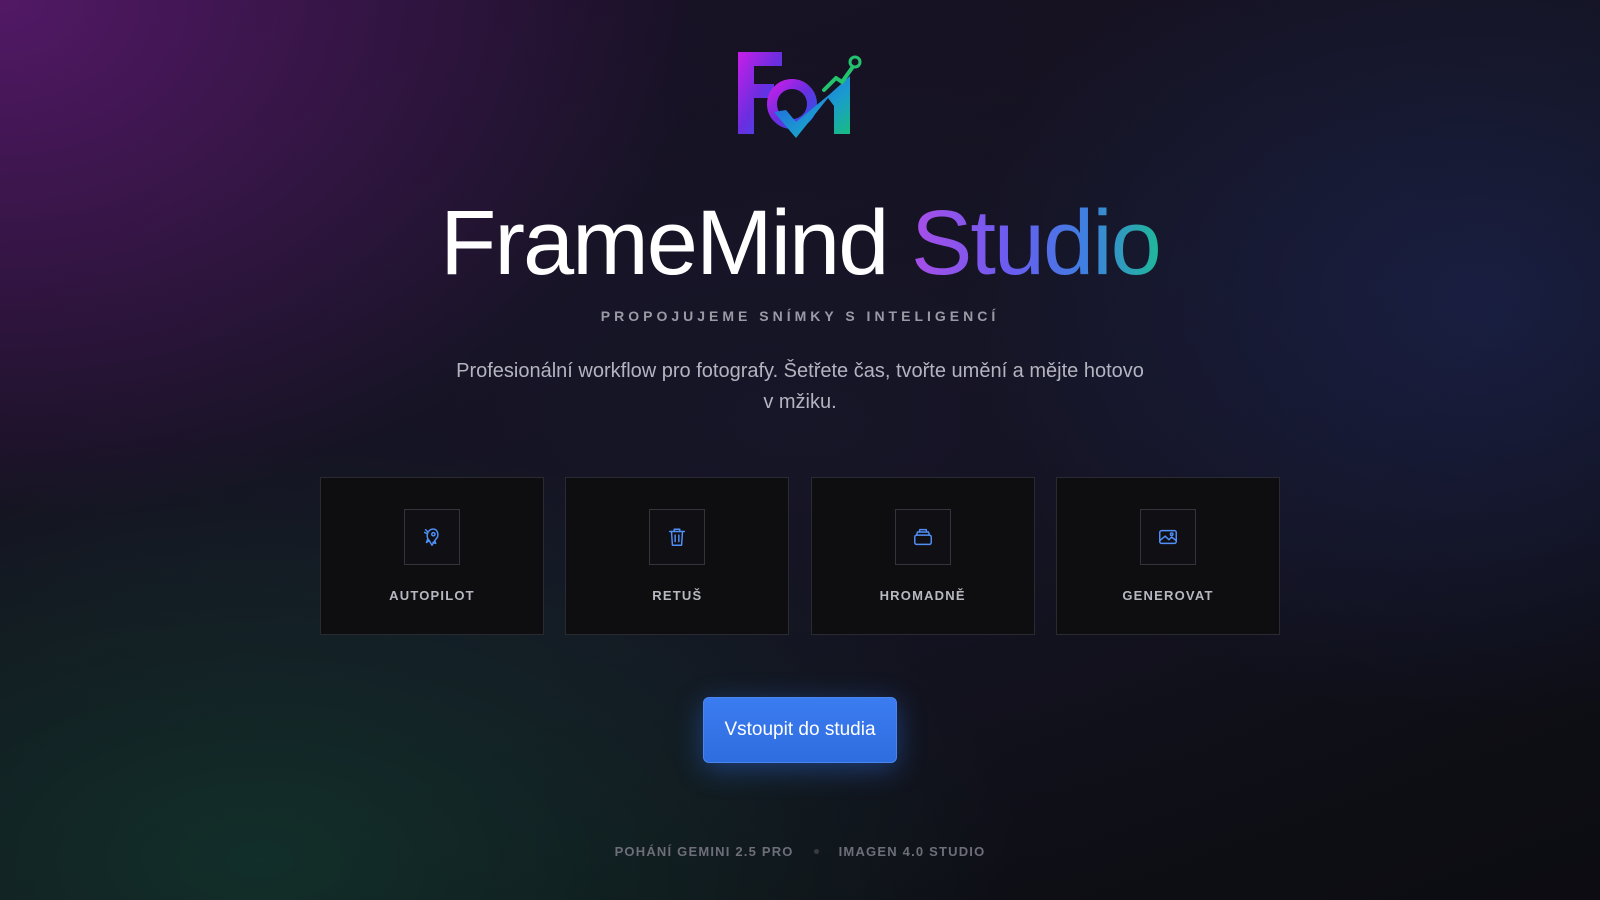 This screenshot has height=900, width=1600. Describe the element at coordinates (800, 851) in the screenshot. I see `footer: POHÁNÍ GEMINI 2.5 PRO IMAGEN 4.0 STUDIO` at that location.